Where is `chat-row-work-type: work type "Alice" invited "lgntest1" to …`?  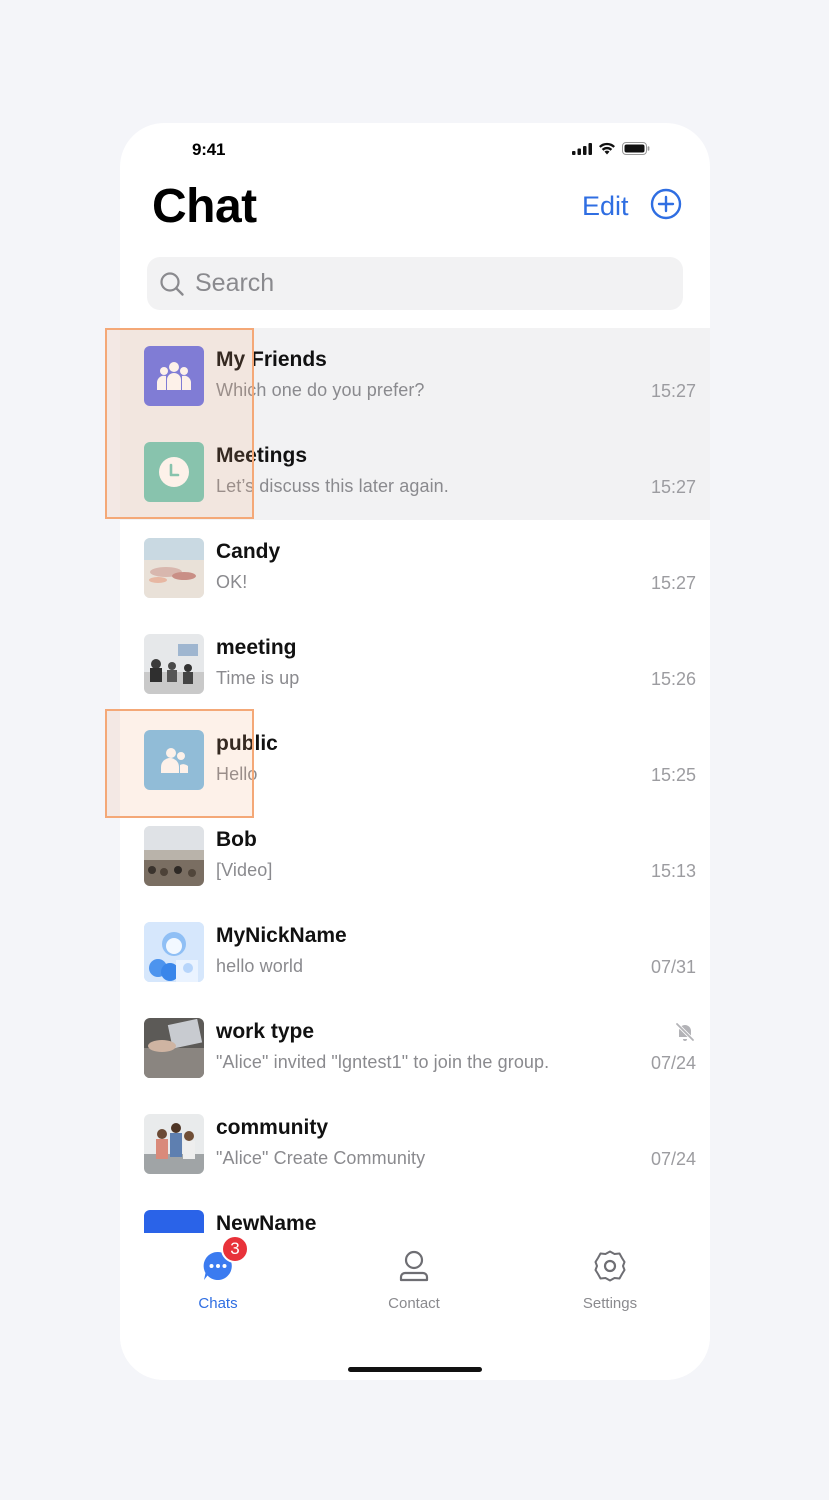 chat-row-work-type: work type "Alice" invited "lgntest1" to … is located at coordinates (415, 1048).